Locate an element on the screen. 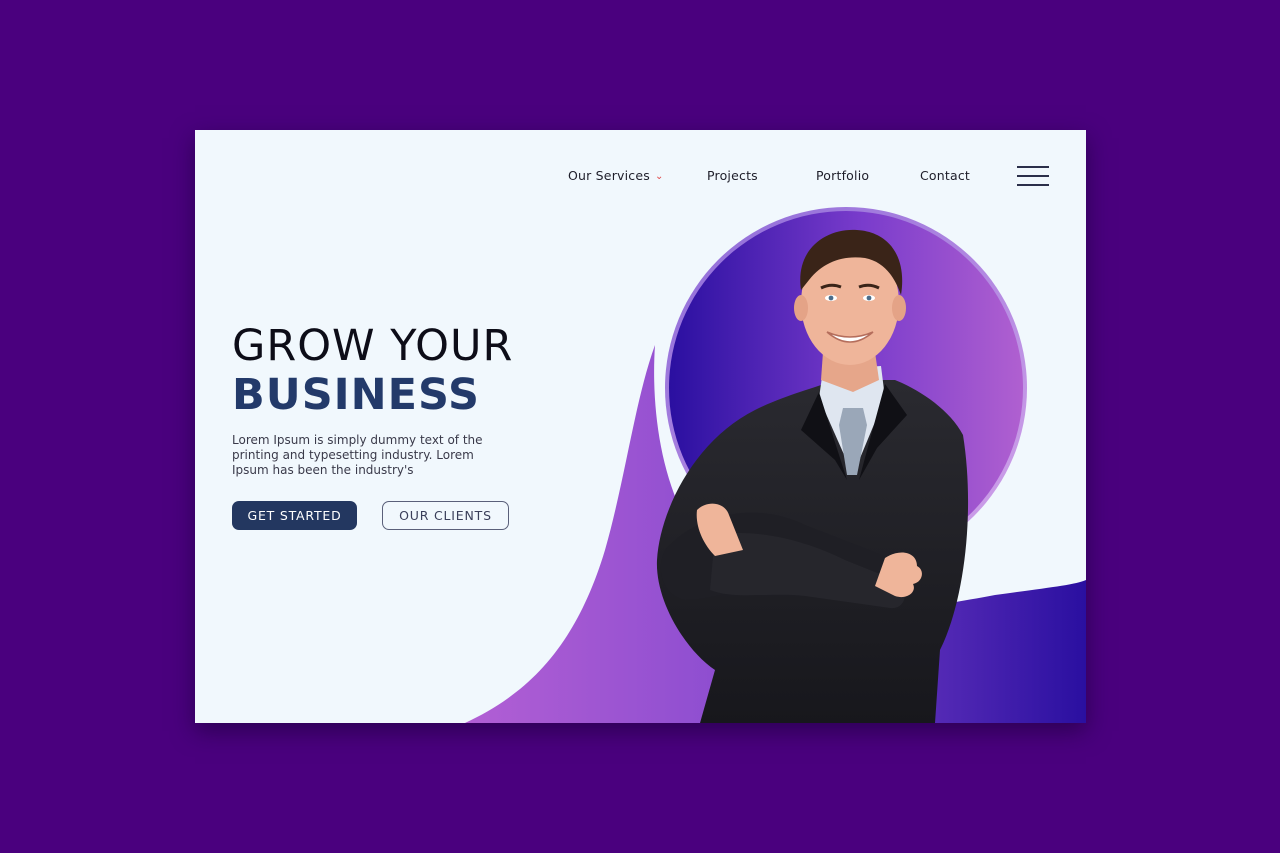  get-started-button: GET STARTED is located at coordinates (294, 515).